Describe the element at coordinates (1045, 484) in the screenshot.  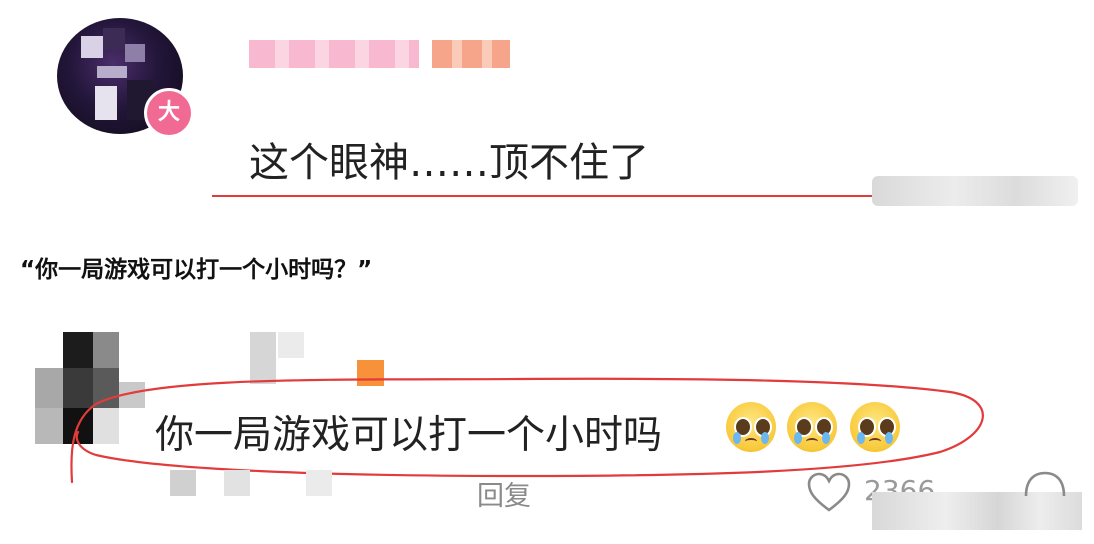
I see `more-icon` at that location.